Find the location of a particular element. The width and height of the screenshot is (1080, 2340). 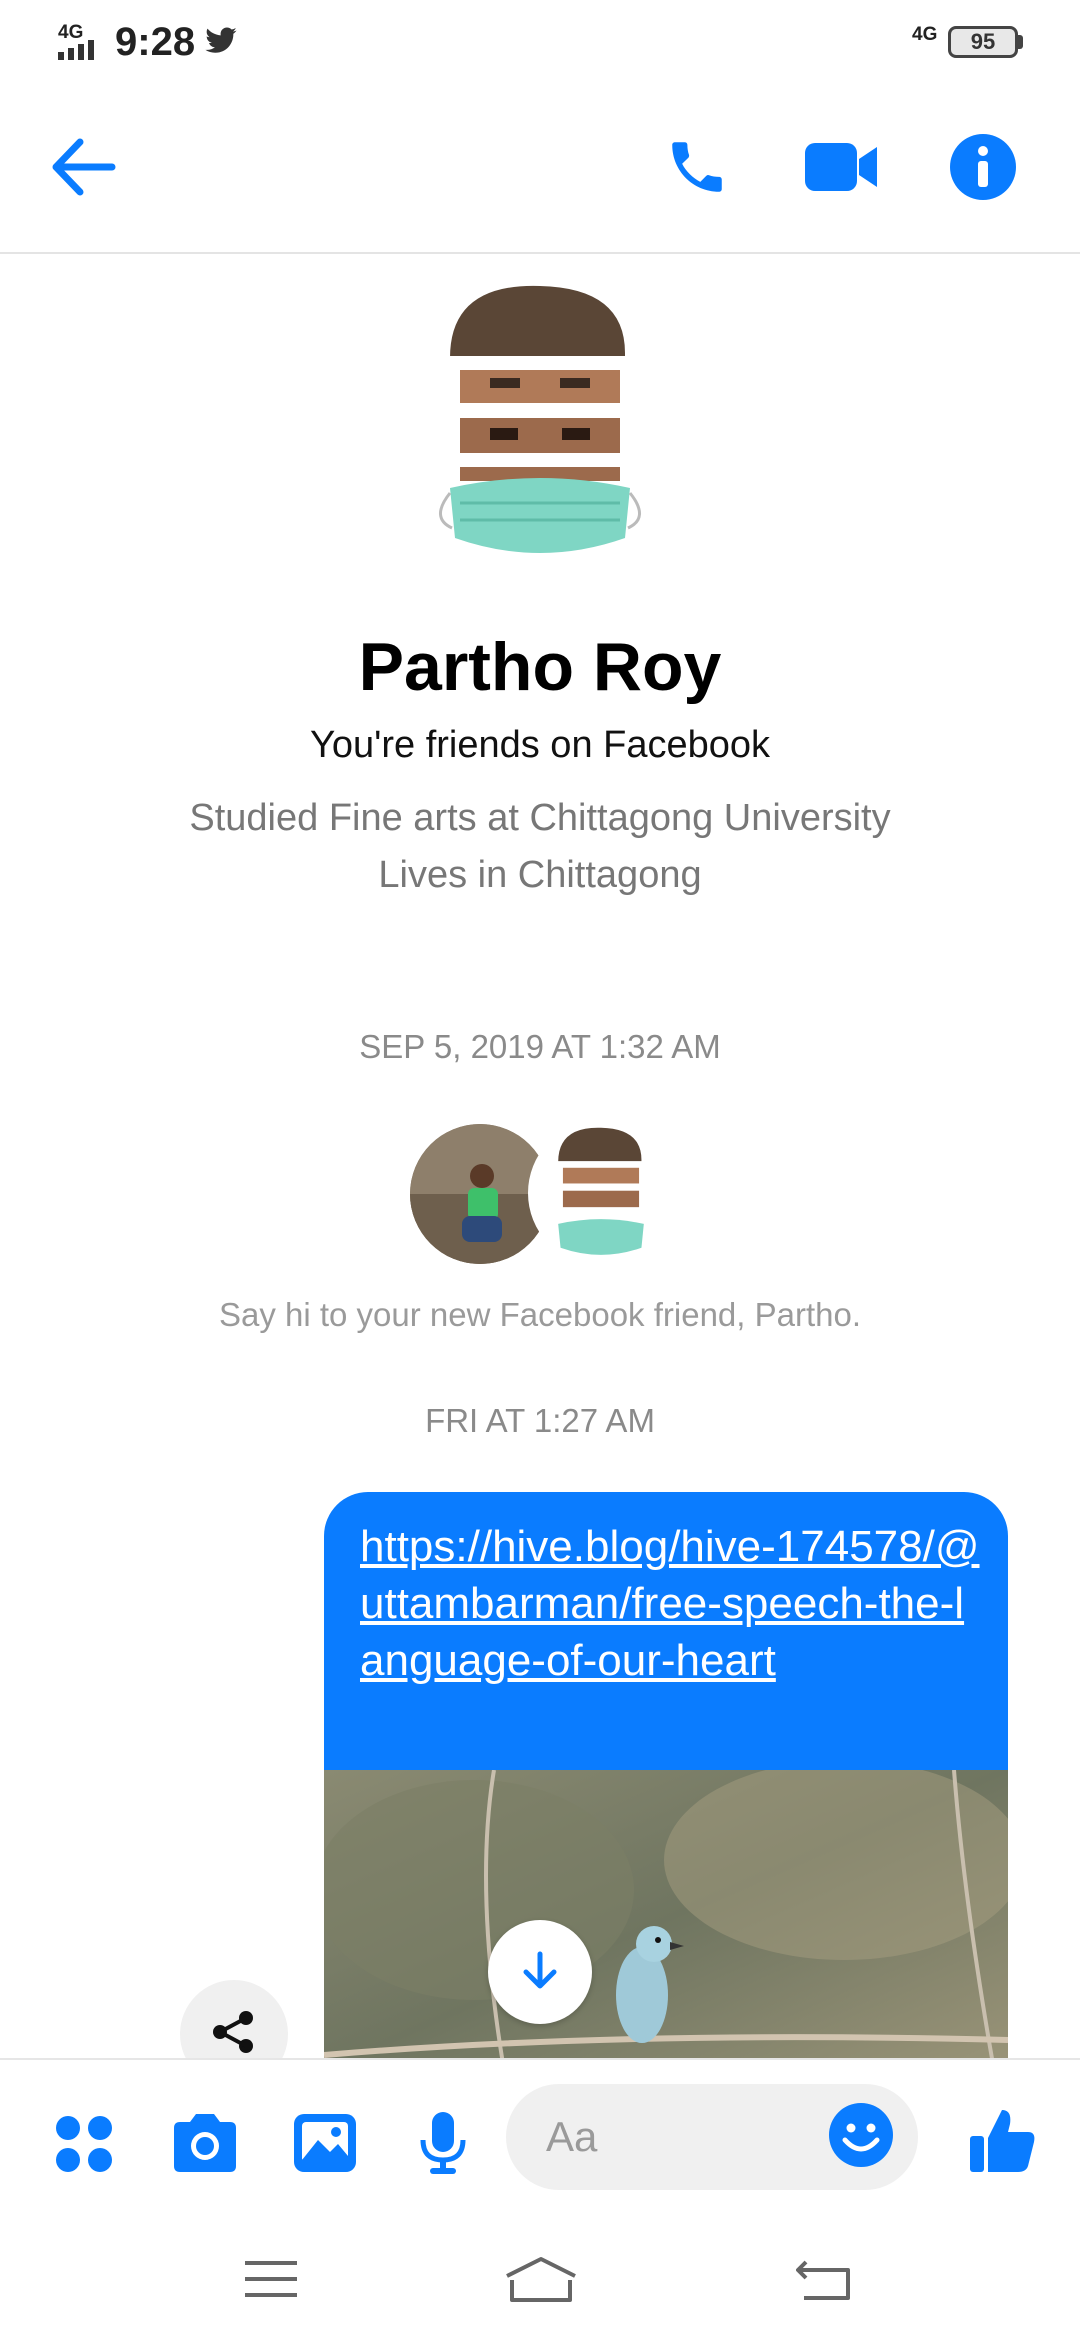

system-back-button is located at coordinates (825, 2281).